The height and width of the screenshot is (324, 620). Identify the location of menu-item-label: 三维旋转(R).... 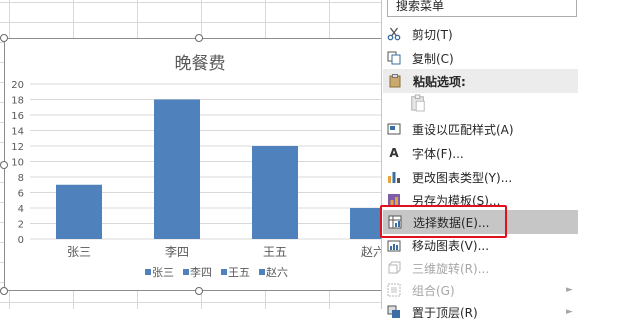
(451, 268).